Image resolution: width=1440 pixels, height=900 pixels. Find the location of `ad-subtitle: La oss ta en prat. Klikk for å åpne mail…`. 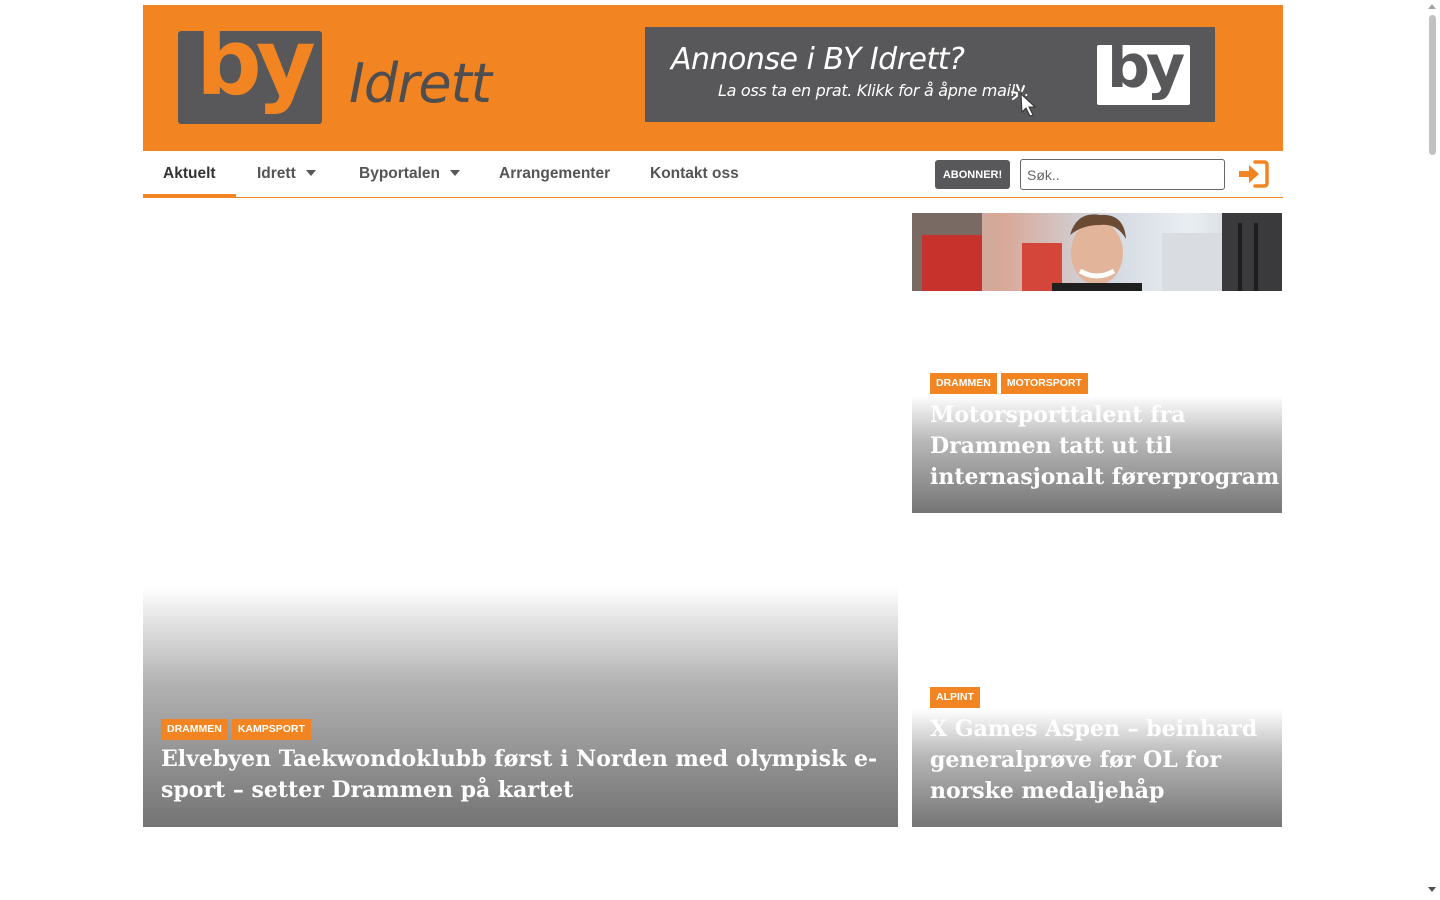

ad-subtitle: La oss ta en prat. Klikk for å åpne mail… is located at coordinates (874, 90).